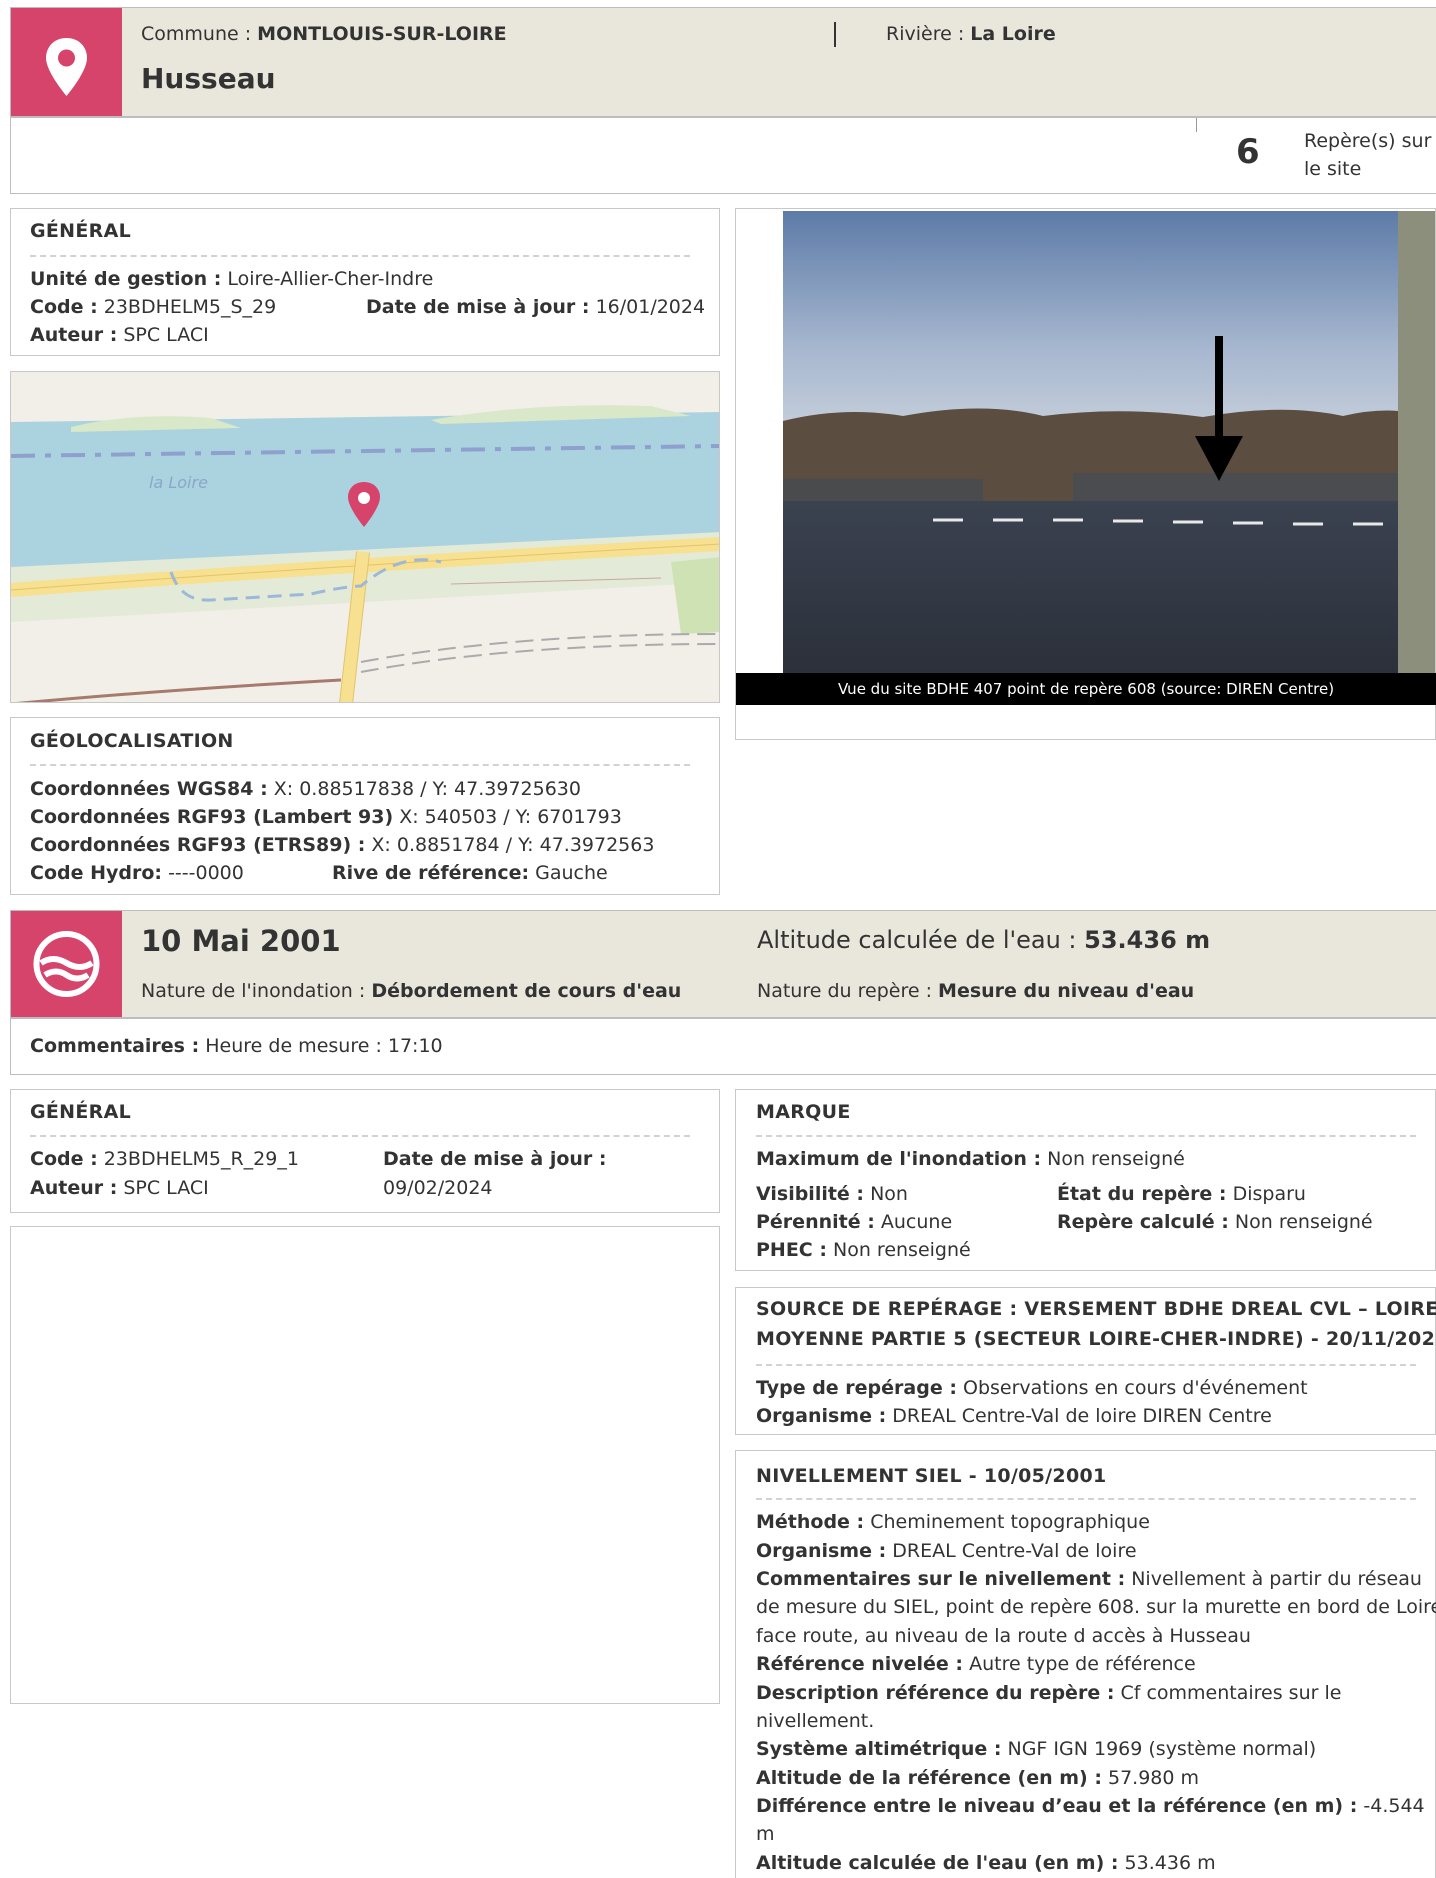 Image resolution: width=1436 pixels, height=1878 pixels. Describe the element at coordinates (478, 307) in the screenshot. I see `maj-label: Date de mise à jour :` at that location.